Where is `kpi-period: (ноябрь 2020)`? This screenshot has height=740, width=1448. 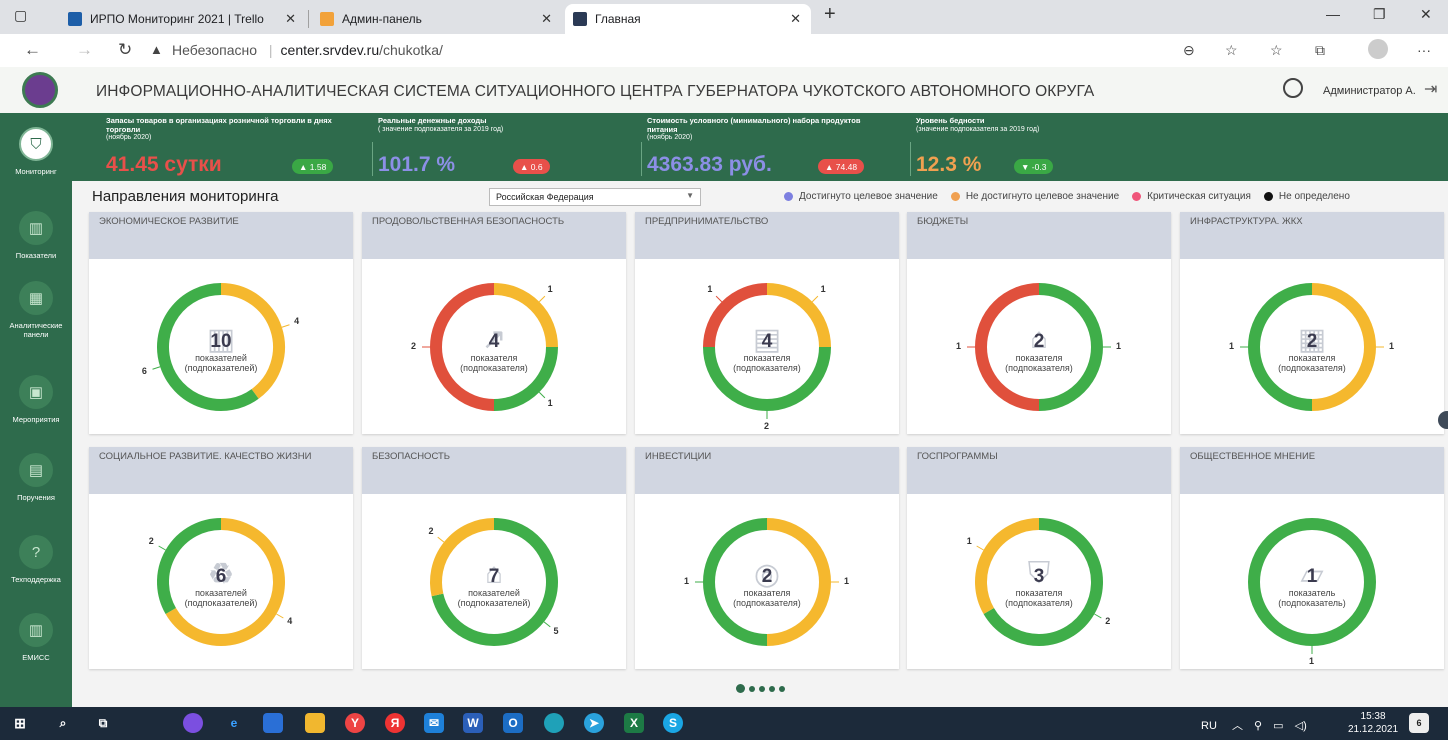 kpi-period: (ноябрь 2020) is located at coordinates (670, 137).